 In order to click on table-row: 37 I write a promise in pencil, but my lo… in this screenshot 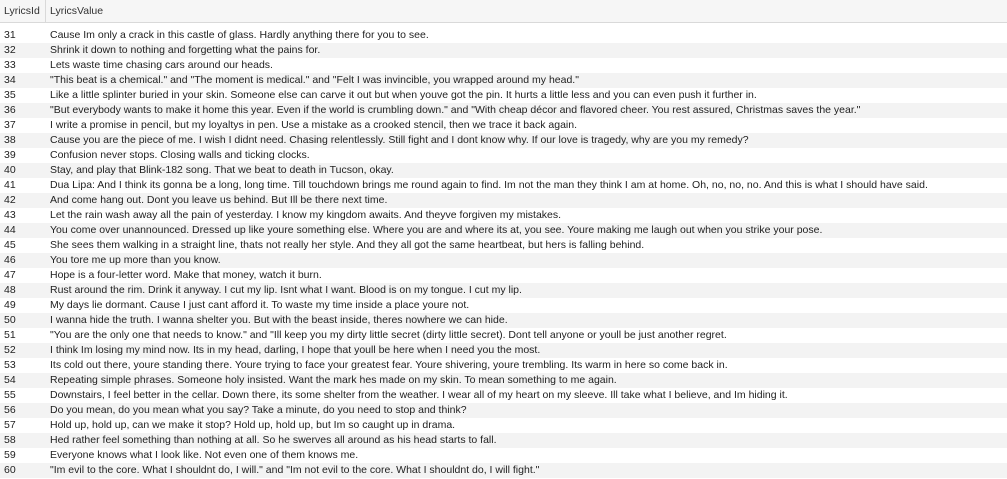, I will do `click(503, 125)`.